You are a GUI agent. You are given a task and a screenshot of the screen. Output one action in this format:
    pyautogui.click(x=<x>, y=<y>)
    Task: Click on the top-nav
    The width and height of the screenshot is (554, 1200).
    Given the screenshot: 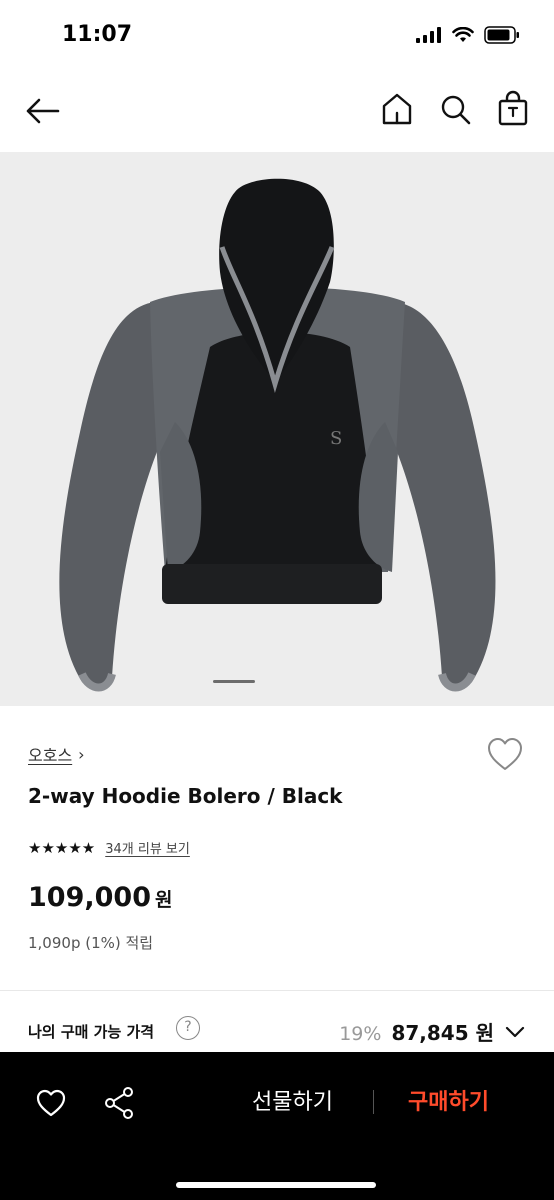 What is the action you would take?
    pyautogui.click(x=277, y=111)
    